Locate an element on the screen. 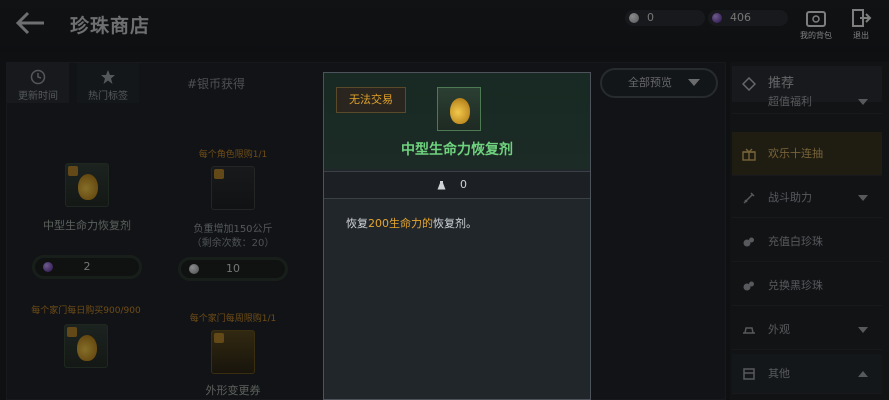 This screenshot has height=400, width=889. weight-icon is located at coordinates (441, 185).